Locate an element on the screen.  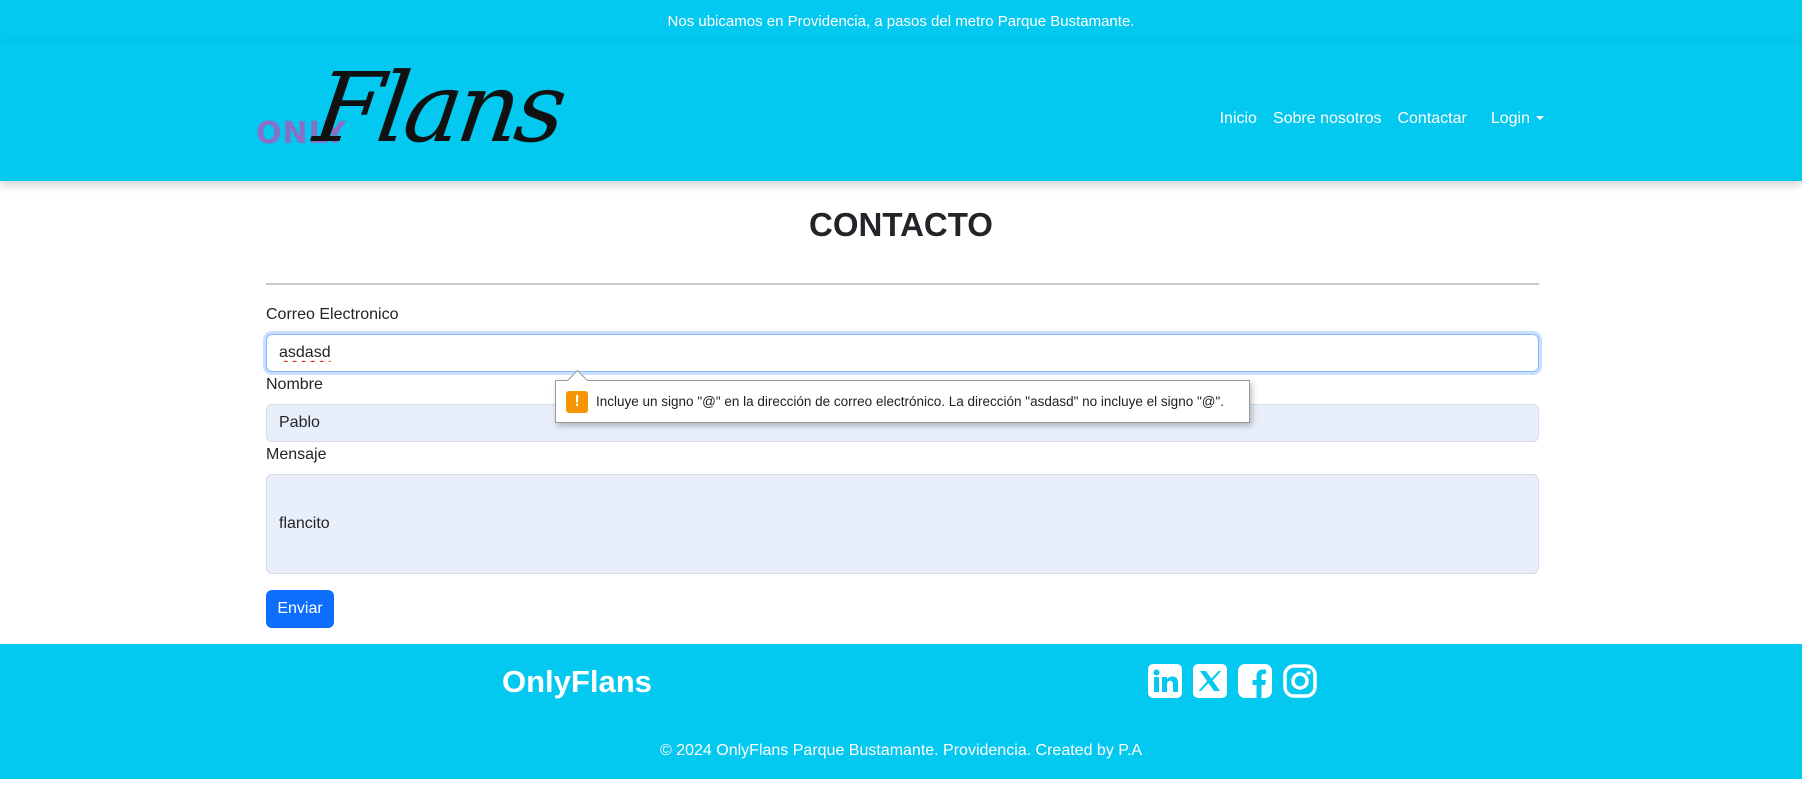
warning-icon: ! is located at coordinates (577, 401).